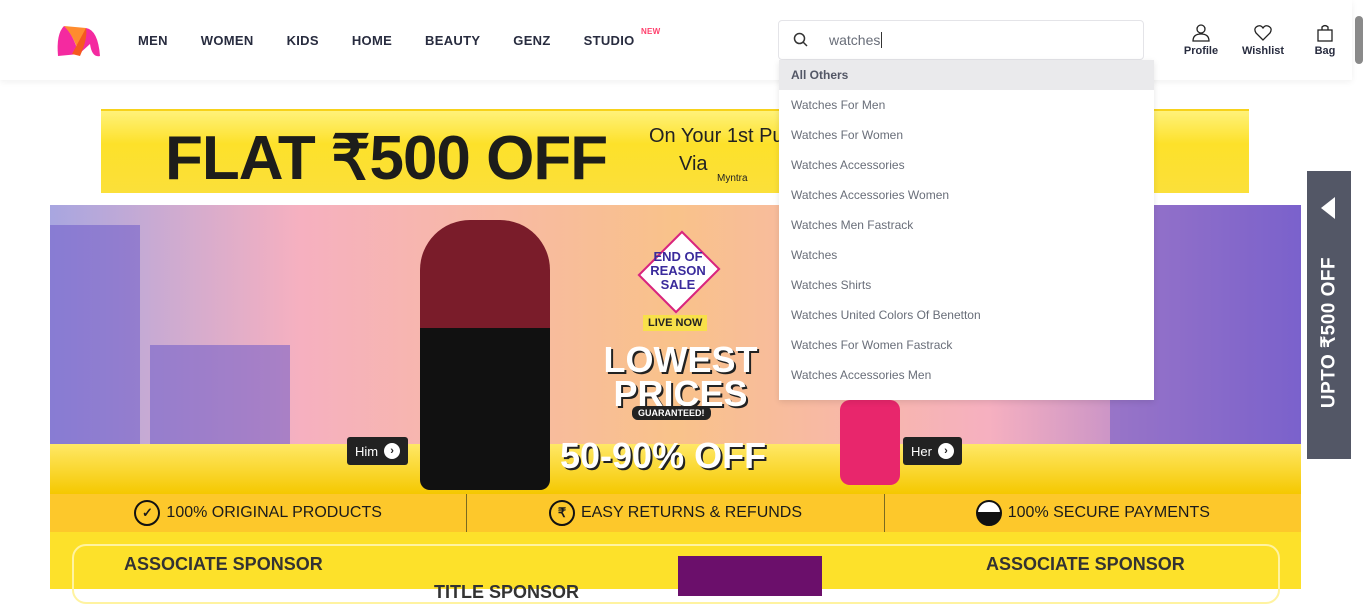  What do you see at coordinates (1359, 40) in the screenshot?
I see `scrollbar-thumb` at bounding box center [1359, 40].